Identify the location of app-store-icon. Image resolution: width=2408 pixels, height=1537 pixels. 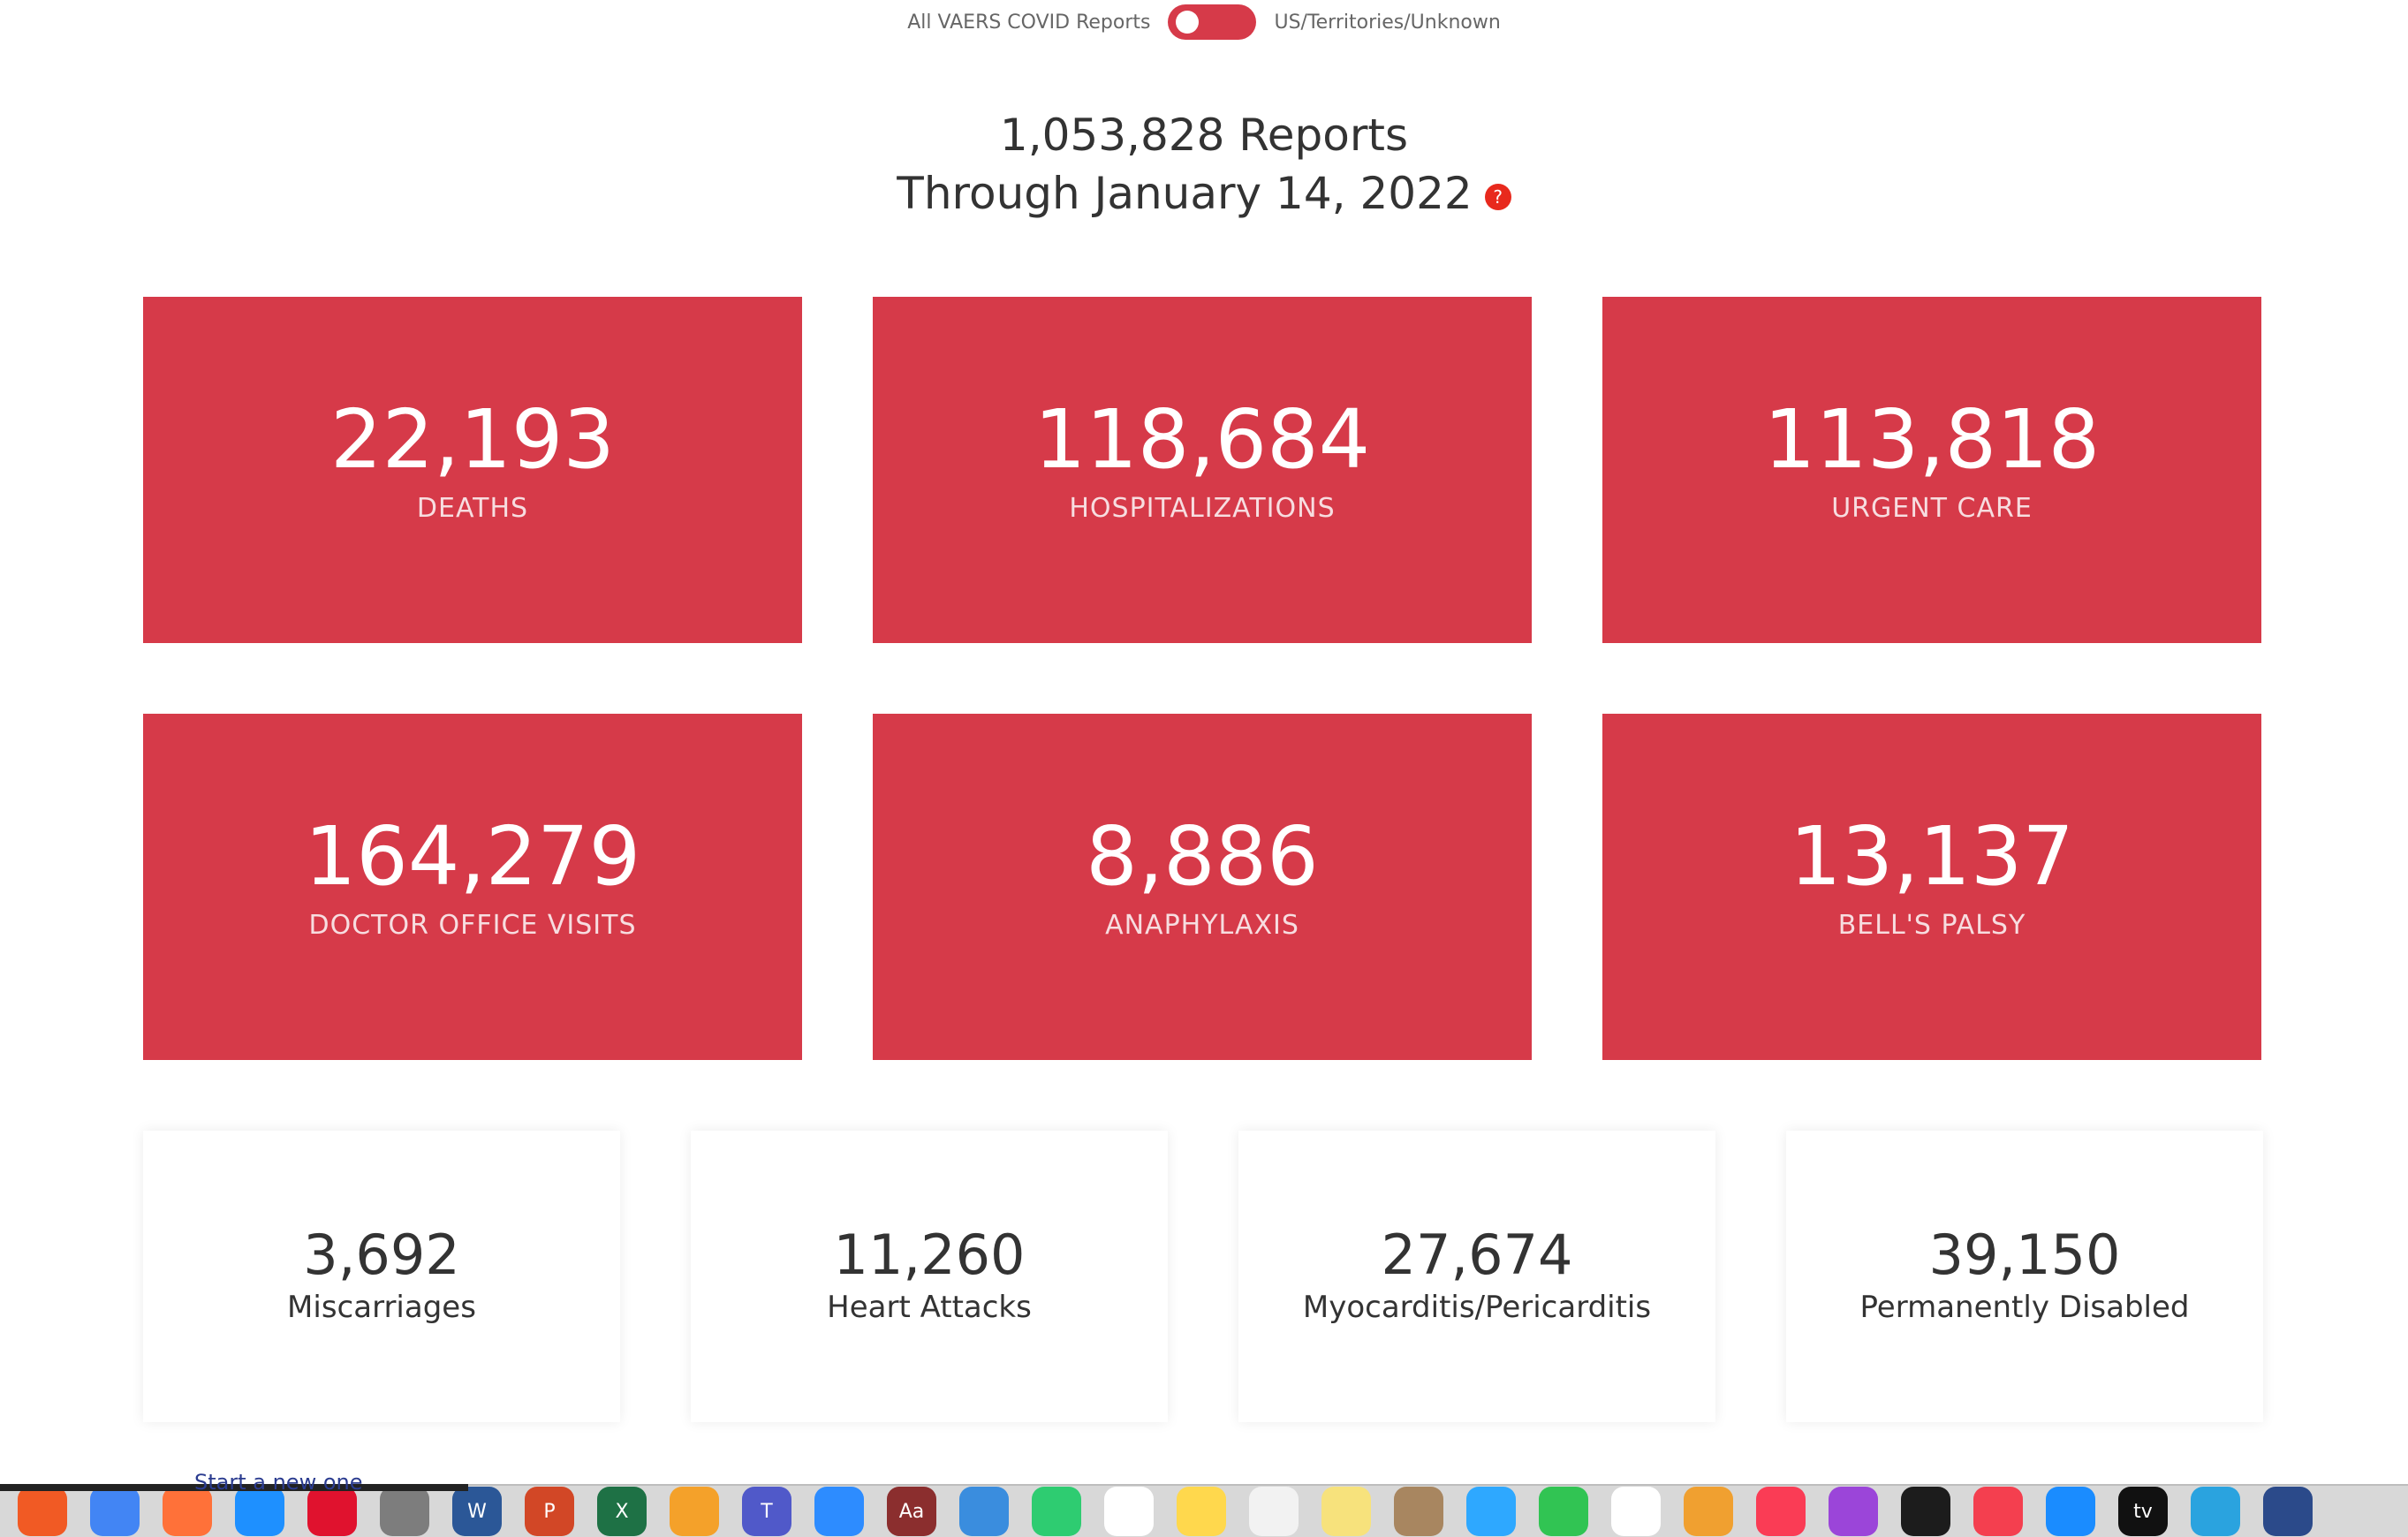
(2070, 1511).